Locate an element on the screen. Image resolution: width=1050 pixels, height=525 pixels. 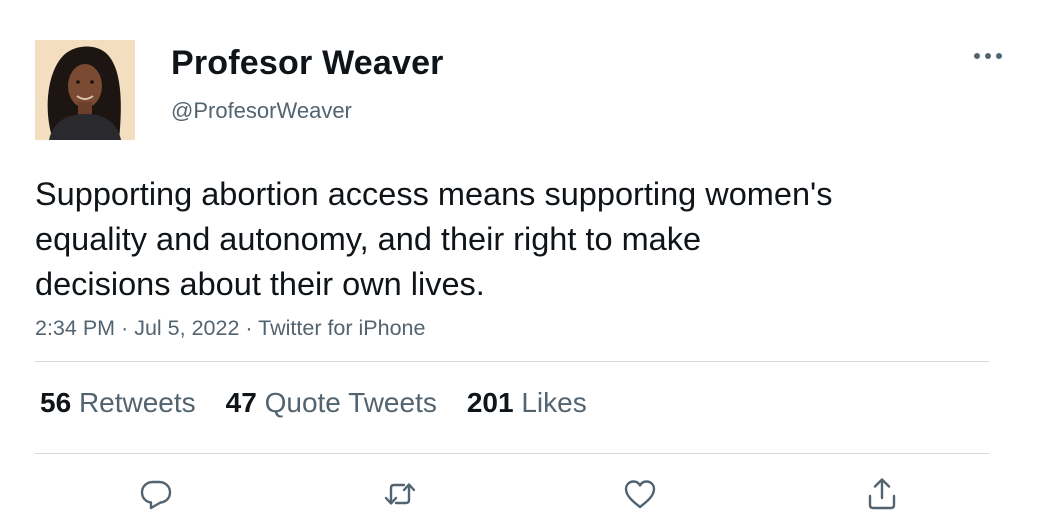
retweet-icon is located at coordinates (400, 494).